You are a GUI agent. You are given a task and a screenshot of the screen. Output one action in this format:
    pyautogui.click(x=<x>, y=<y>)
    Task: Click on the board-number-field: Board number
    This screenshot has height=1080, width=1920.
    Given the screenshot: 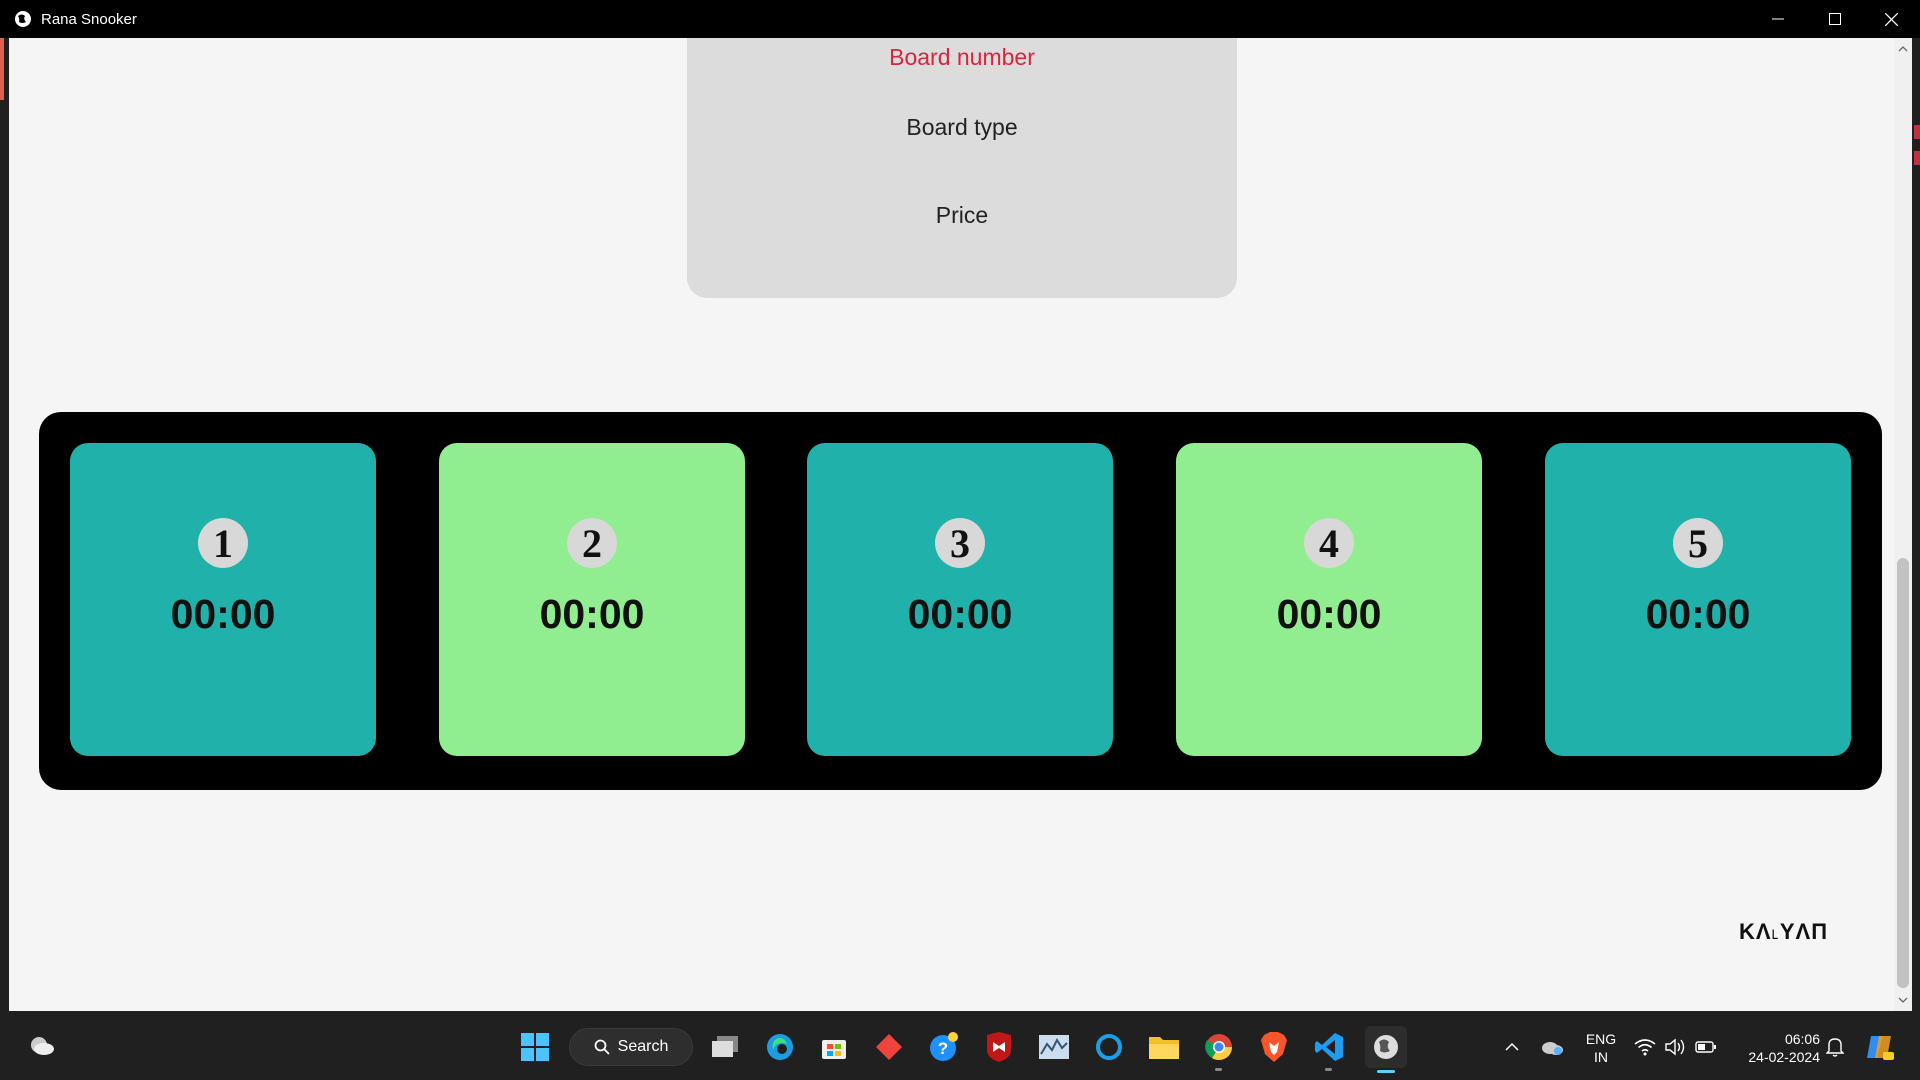 What is the action you would take?
    pyautogui.click(x=962, y=57)
    